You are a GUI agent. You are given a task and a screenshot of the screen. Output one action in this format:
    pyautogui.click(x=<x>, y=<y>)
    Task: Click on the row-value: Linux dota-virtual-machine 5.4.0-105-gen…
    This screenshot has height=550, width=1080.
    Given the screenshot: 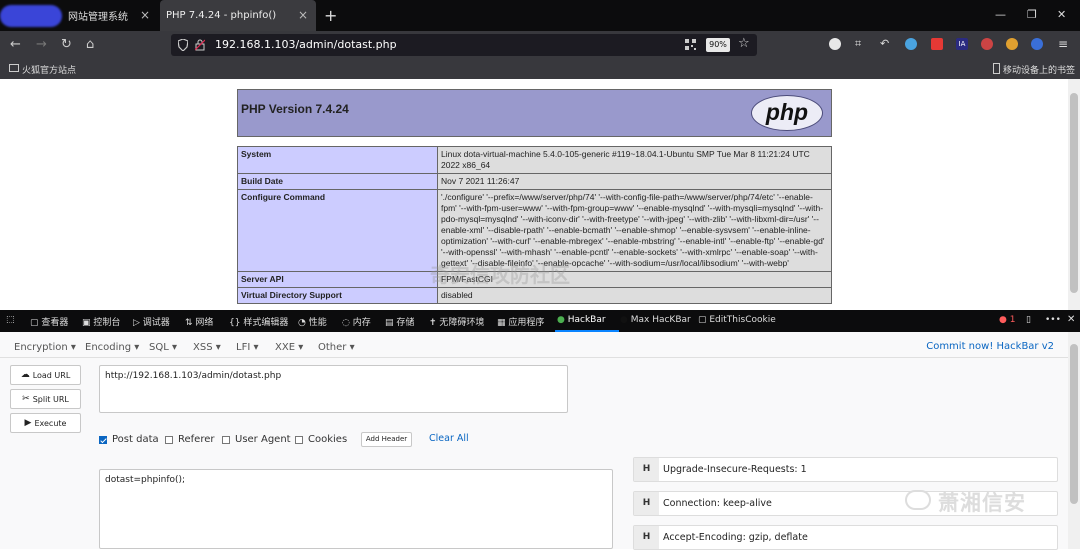 What is the action you would take?
    pyautogui.click(x=634, y=160)
    